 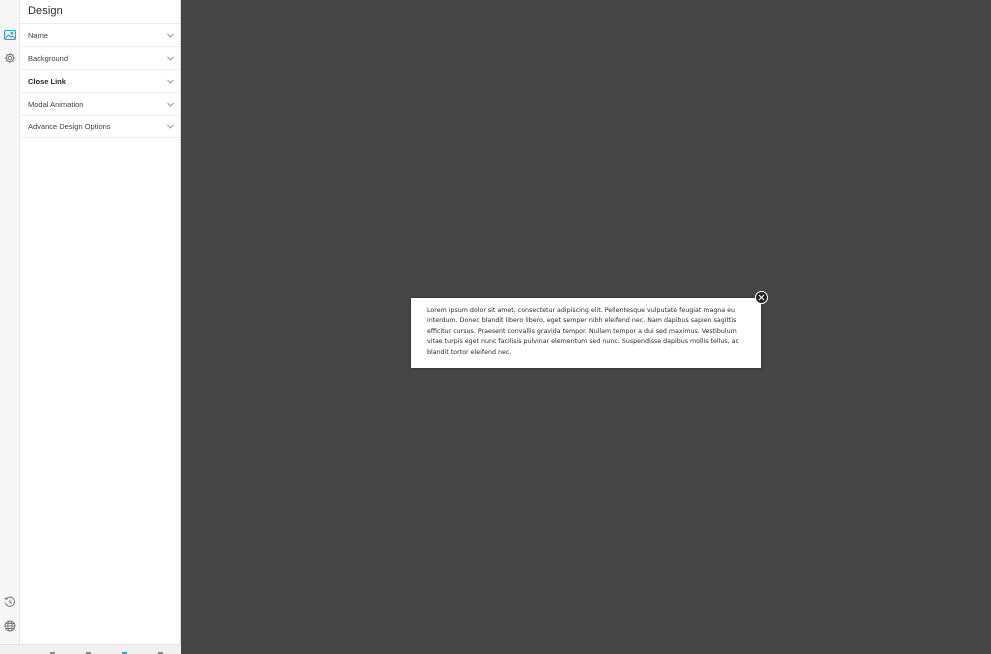 What do you see at coordinates (10, 327) in the screenshot?
I see `icon-rail` at bounding box center [10, 327].